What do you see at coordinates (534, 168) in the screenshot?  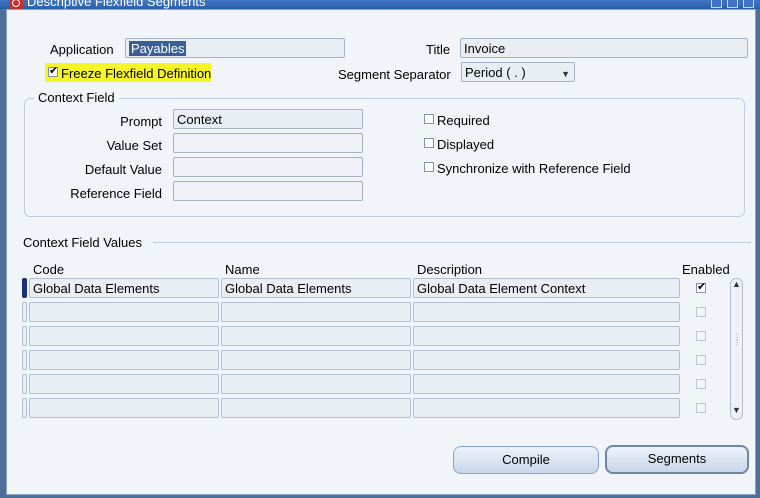 I see `synchronize-label: Synchronize with Reference Field` at bounding box center [534, 168].